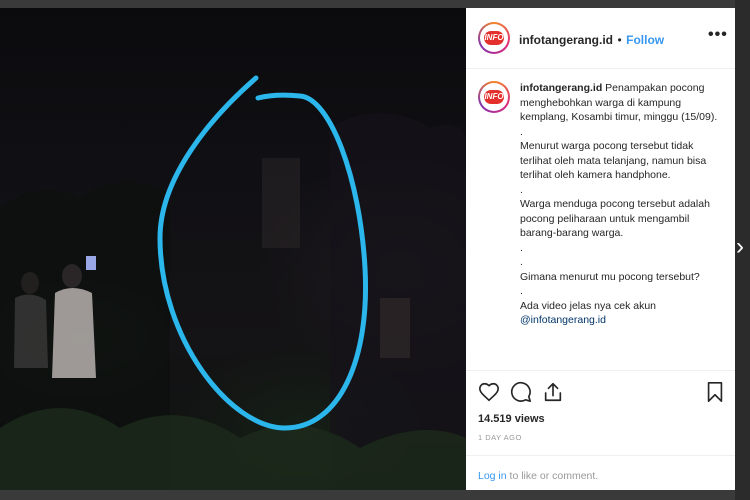 The height and width of the screenshot is (500, 750). What do you see at coordinates (561, 88) in the screenshot?
I see `caption-username: infotangerang.id` at bounding box center [561, 88].